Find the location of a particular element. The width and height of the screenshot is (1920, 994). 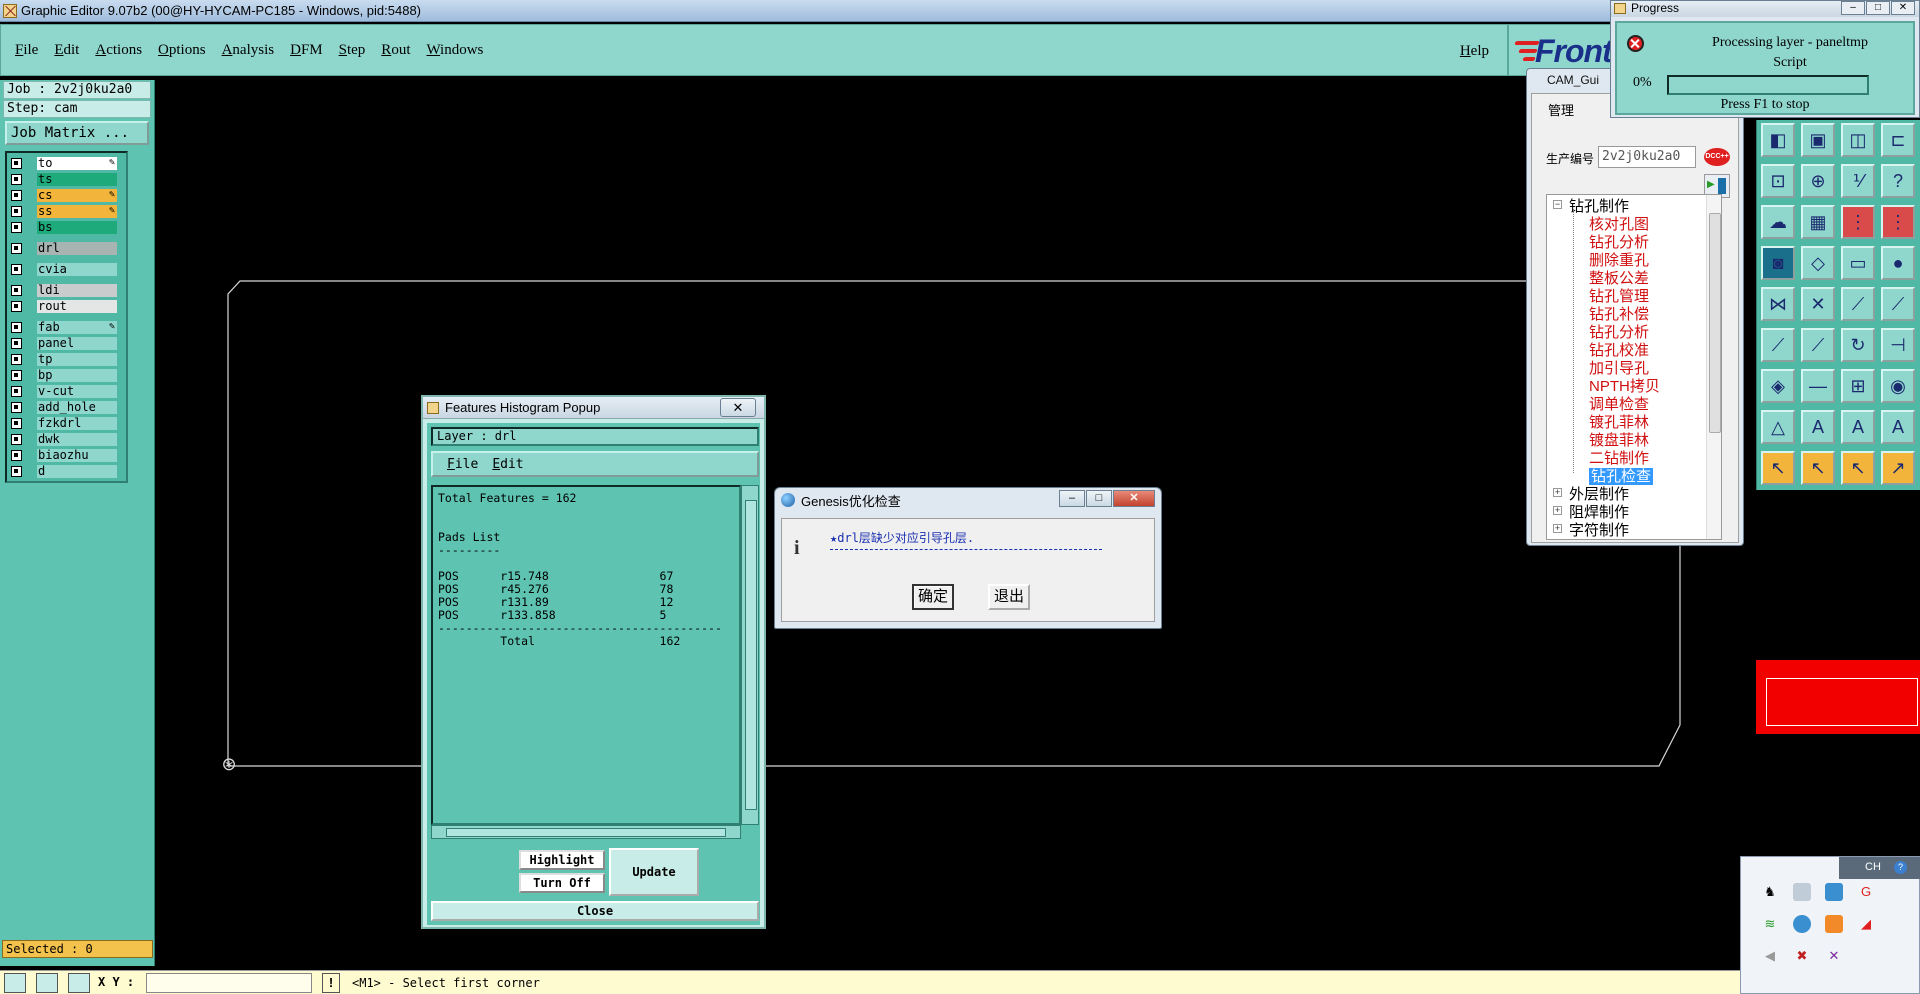

shape-icon: ◇ is located at coordinates (1818, 263).